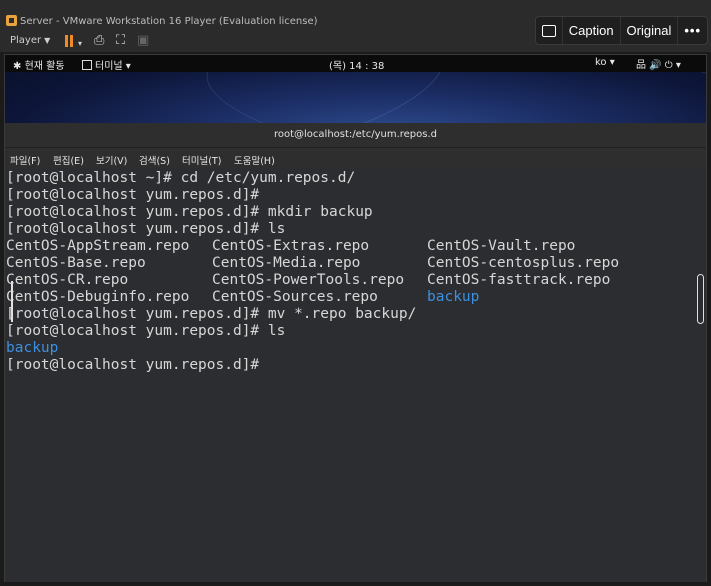  I want to click on caption-overlay: Caption Original •••, so click(621, 30).